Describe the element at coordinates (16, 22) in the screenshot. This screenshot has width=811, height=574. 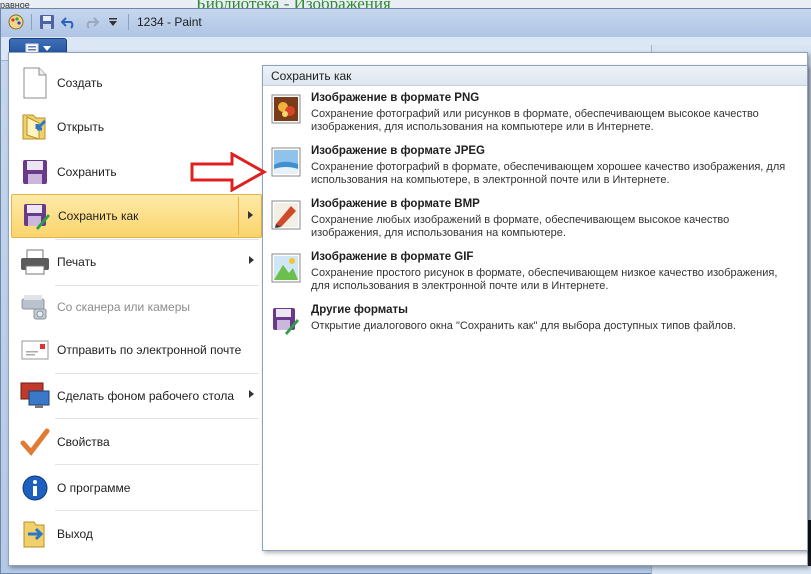
I see `paint-app-icon` at that location.